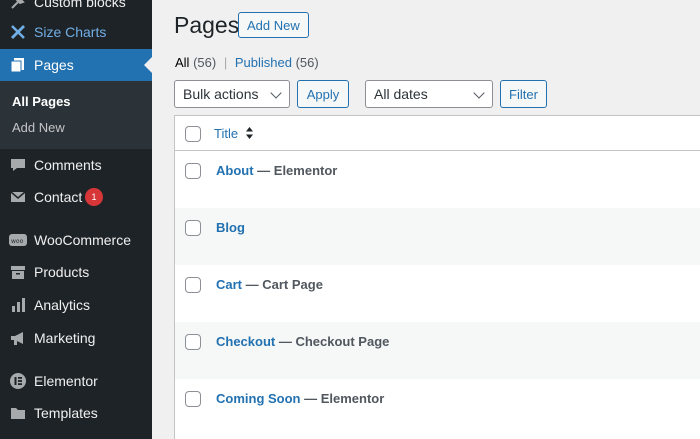 The height and width of the screenshot is (439, 700). What do you see at coordinates (38, 127) in the screenshot?
I see `submenu-add-new: Add New` at bounding box center [38, 127].